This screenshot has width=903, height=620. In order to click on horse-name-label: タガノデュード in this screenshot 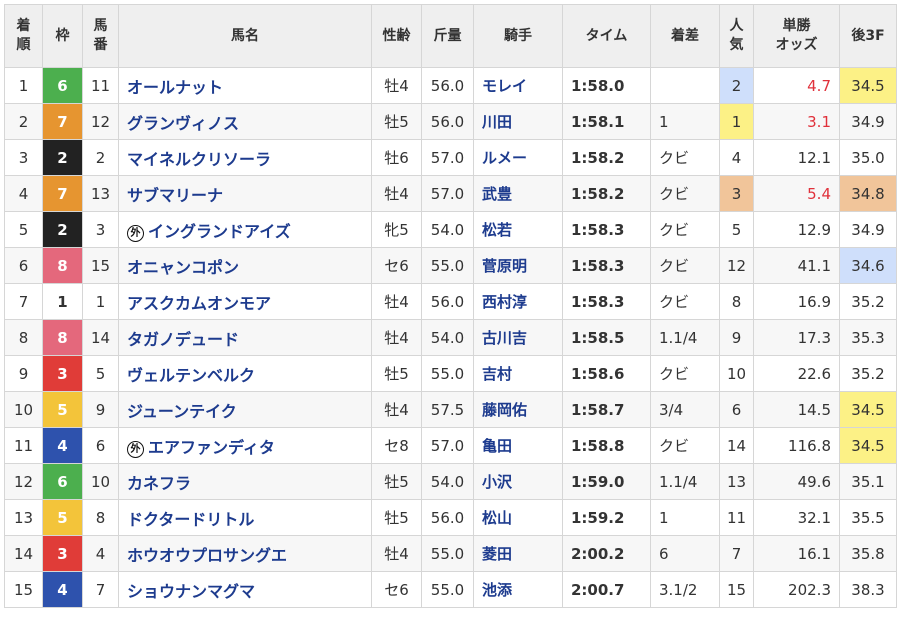, I will do `click(183, 339)`.